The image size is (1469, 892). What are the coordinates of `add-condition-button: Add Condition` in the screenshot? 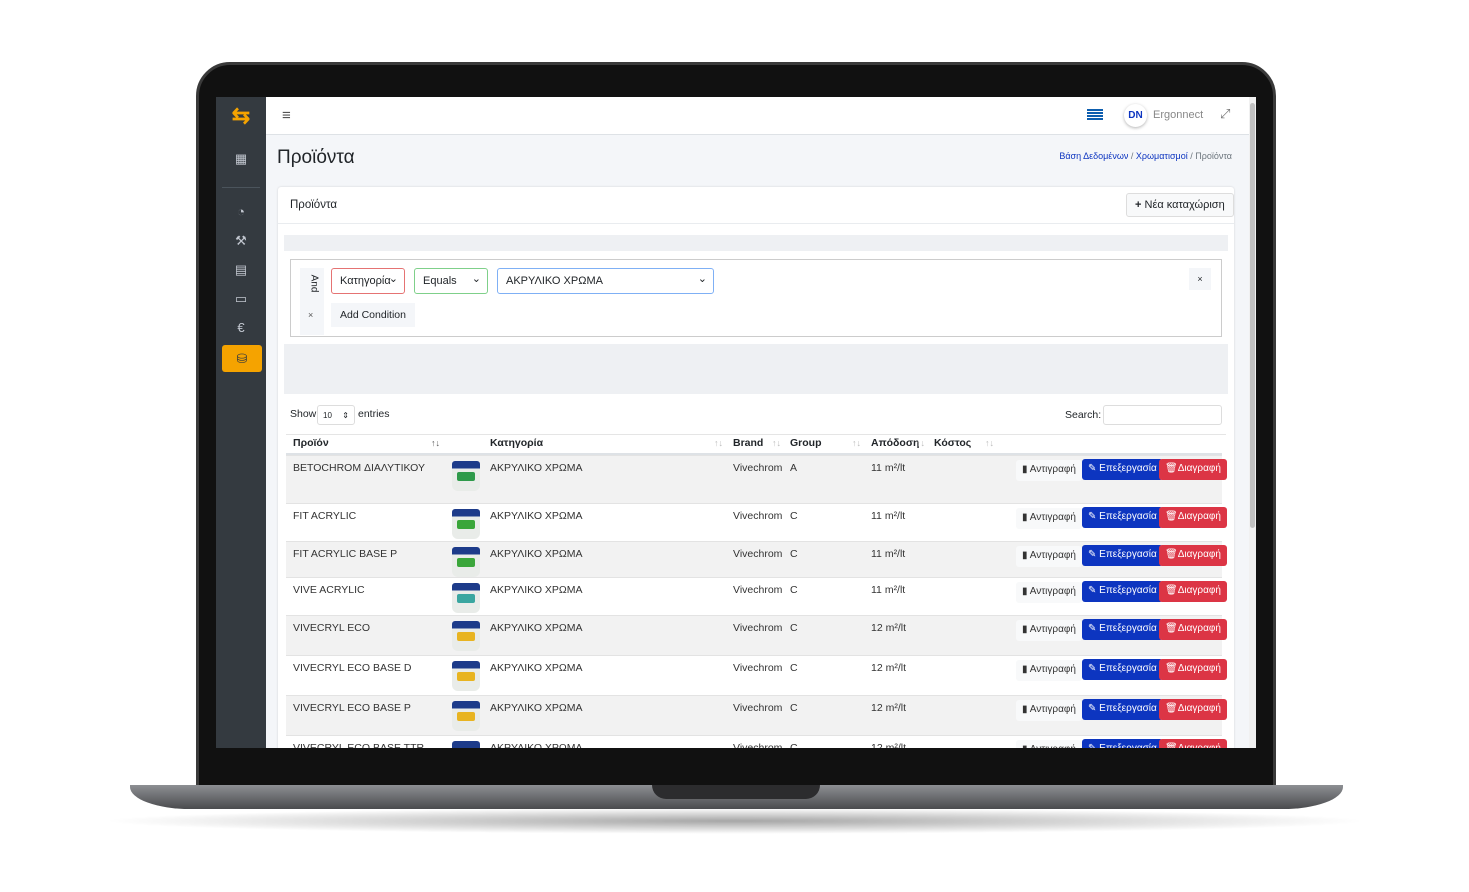 It's located at (373, 315).